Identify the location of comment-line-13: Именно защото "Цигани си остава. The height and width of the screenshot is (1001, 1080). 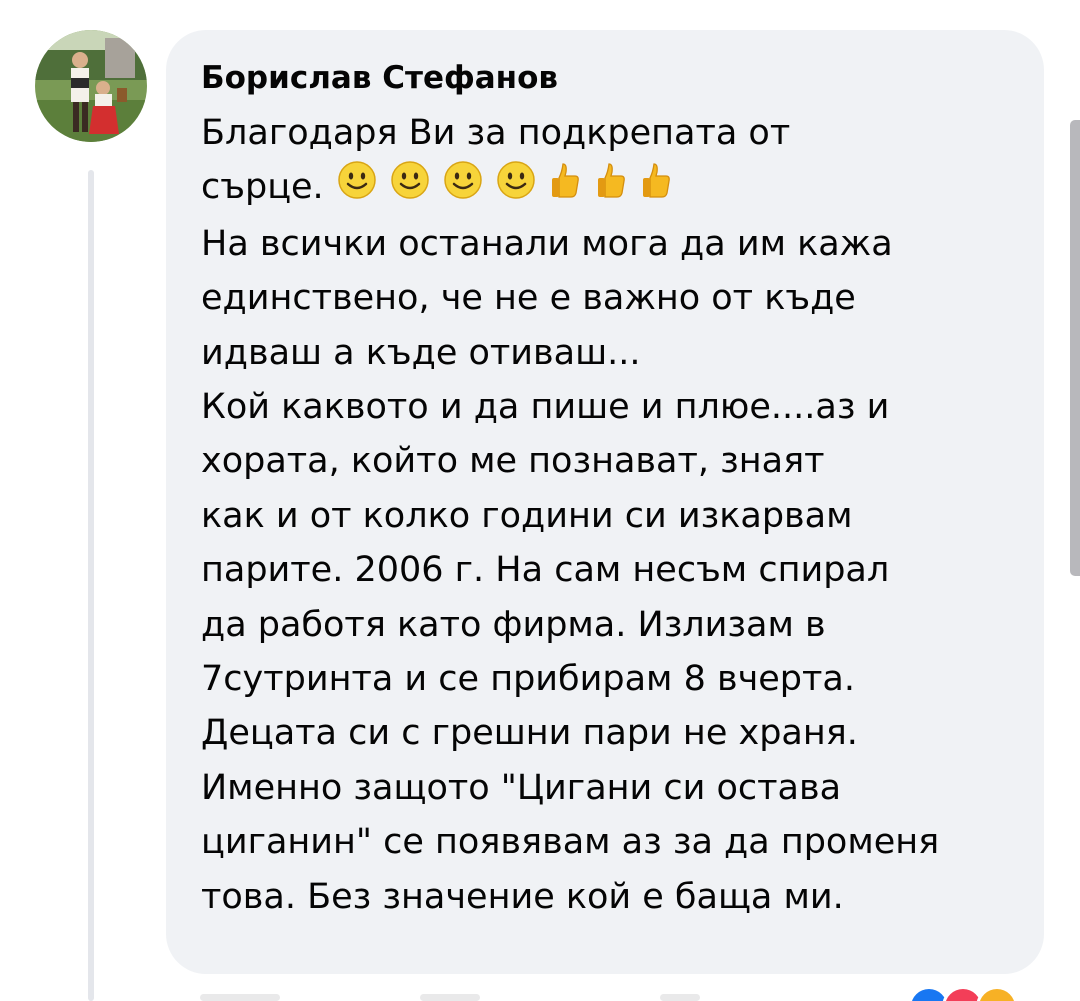
(521, 787).